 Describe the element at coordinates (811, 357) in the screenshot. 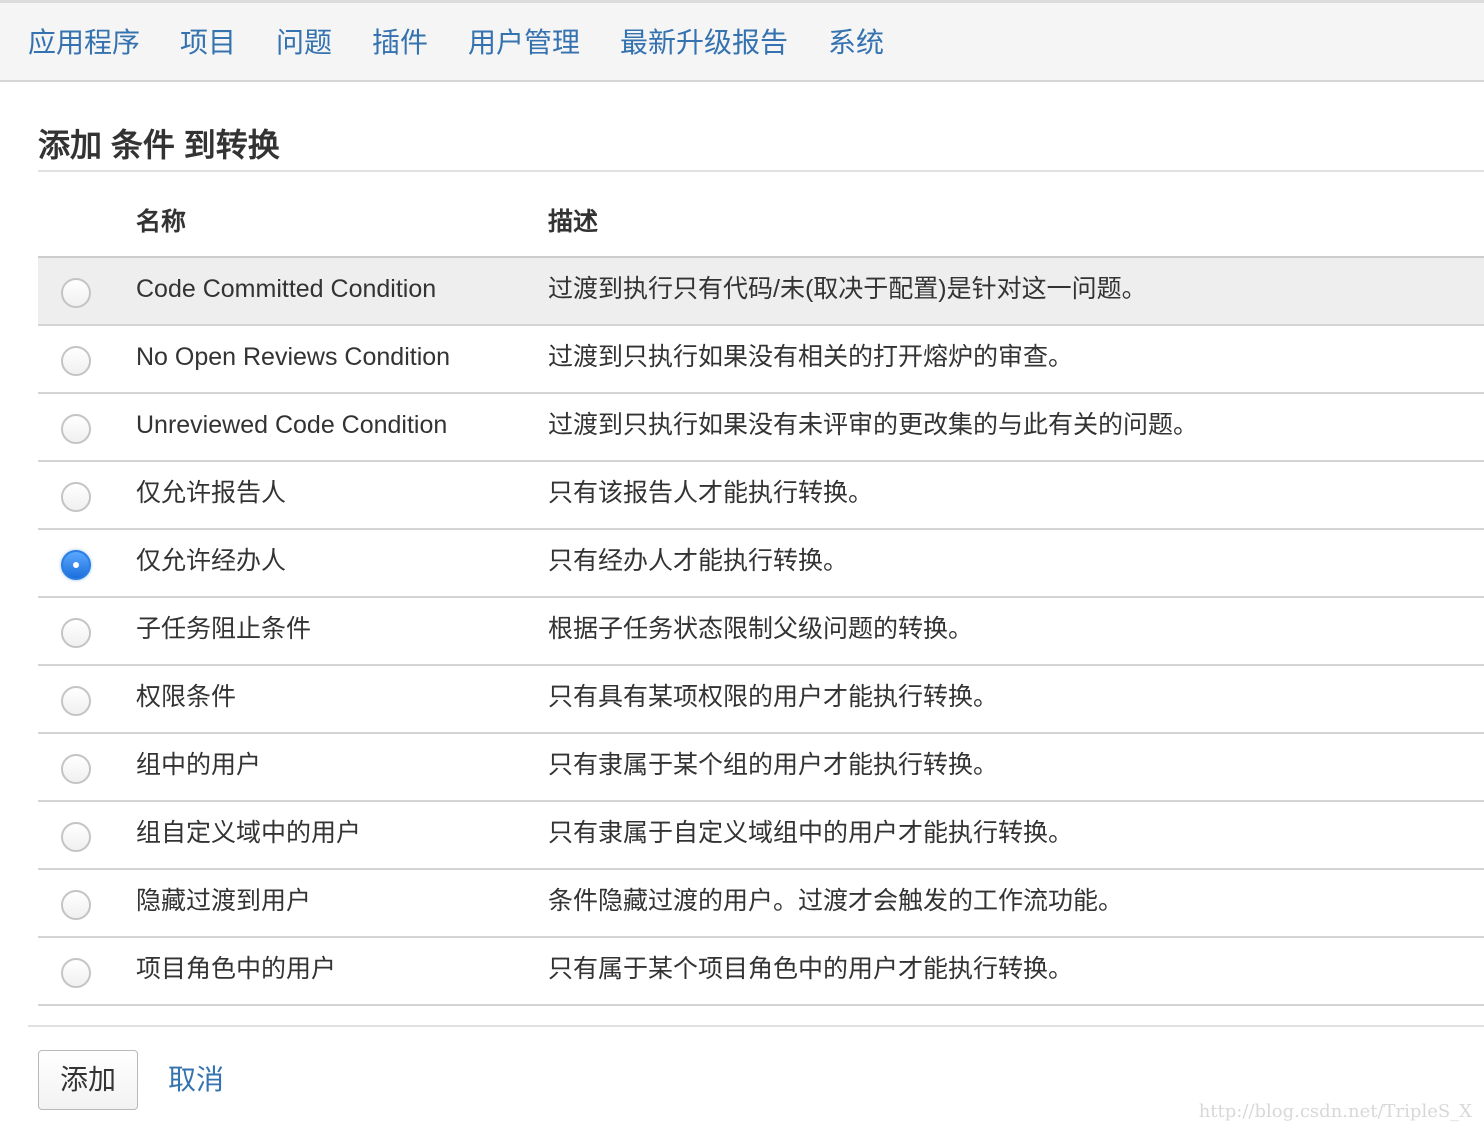

I see `condition-description: 过渡到只执行如果没有相关的打开熔炉的审查。` at that location.